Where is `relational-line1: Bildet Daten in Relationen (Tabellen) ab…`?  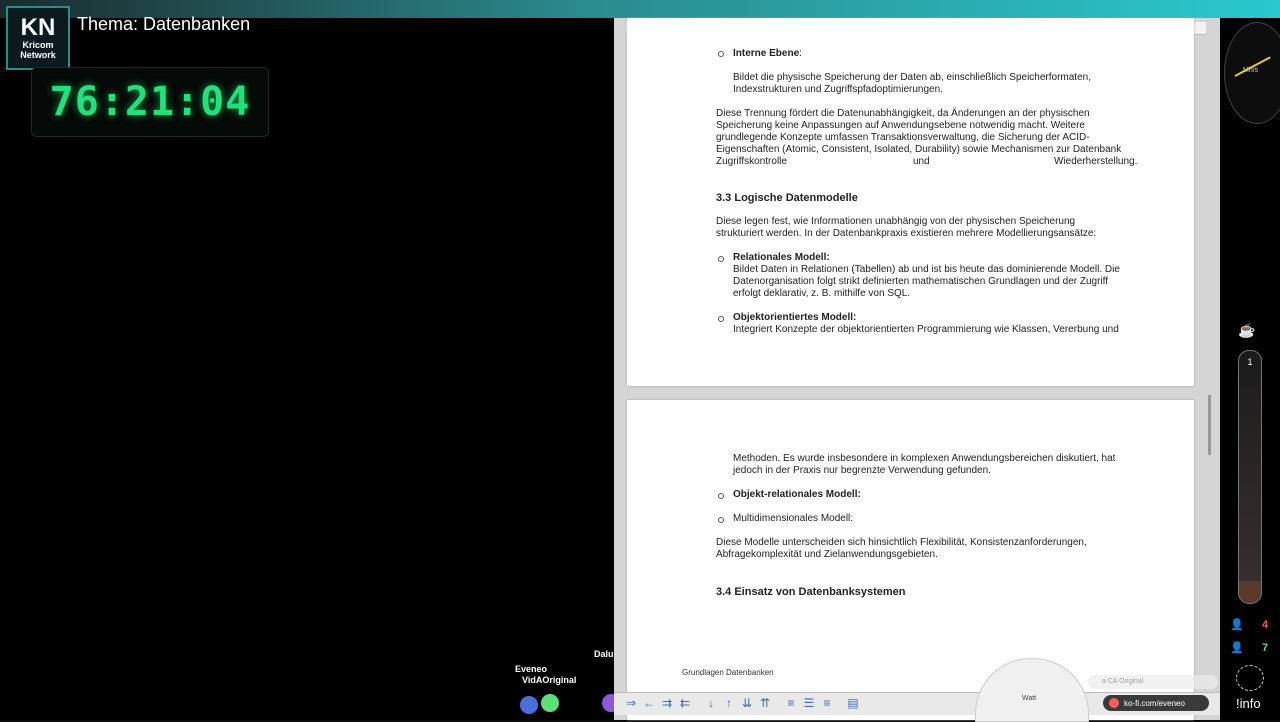 relational-line1: Bildet Daten in Relationen (Tabellen) ab… is located at coordinates (926, 269).